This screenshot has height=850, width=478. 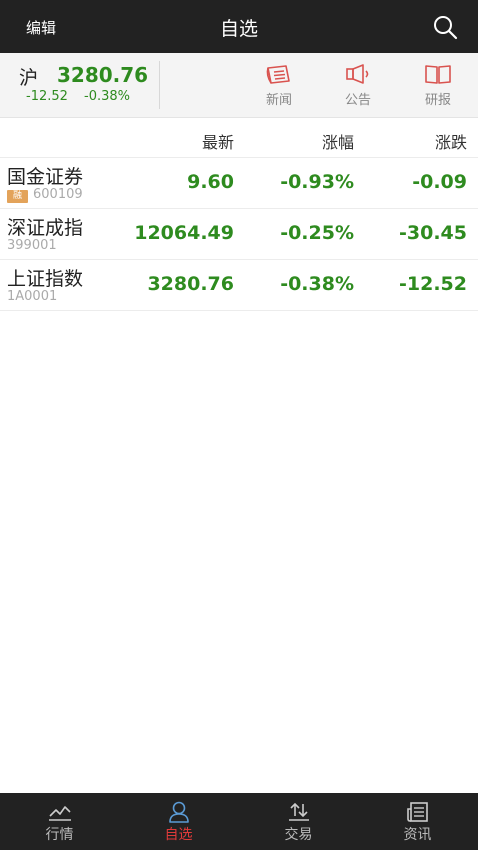 What do you see at coordinates (184, 233) in the screenshot?
I see `stock-latest: 12064.49` at bounding box center [184, 233].